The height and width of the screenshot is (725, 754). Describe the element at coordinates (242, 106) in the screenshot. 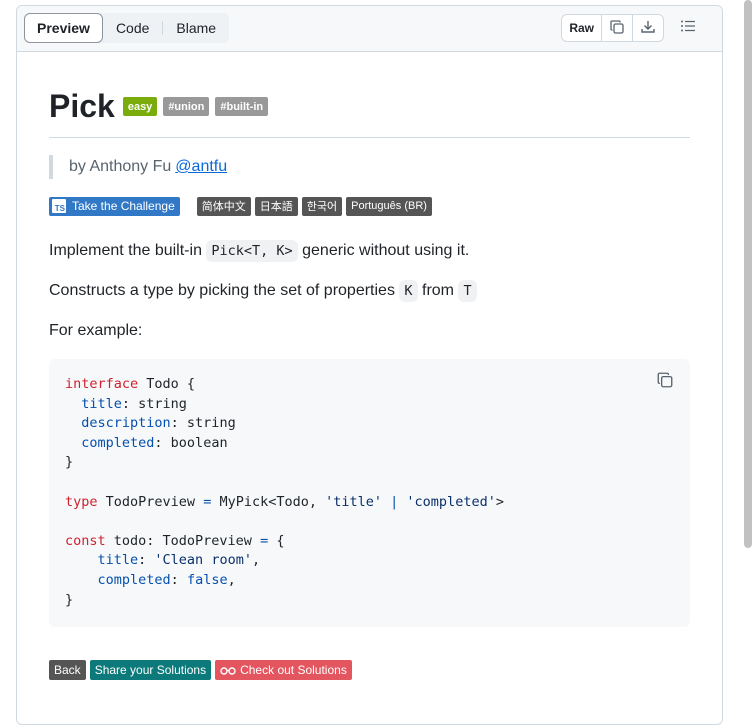

I see `tag-badge-built-in: #built-in` at that location.